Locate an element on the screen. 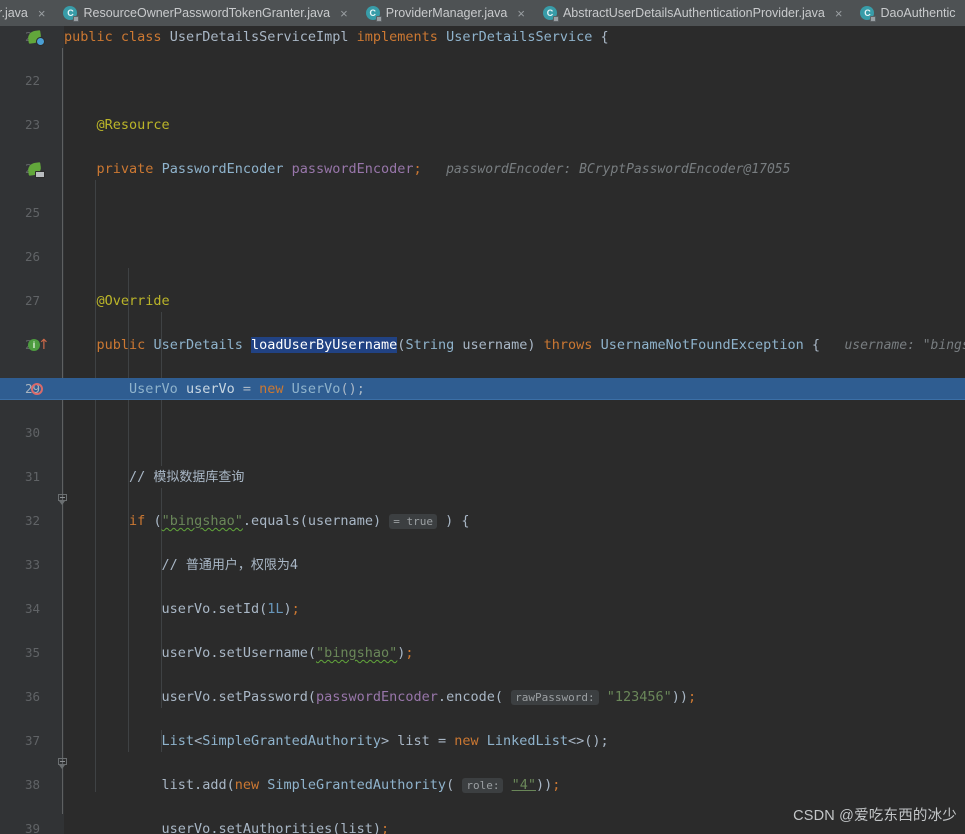 The image size is (965, 834). tab-label: r.java is located at coordinates (14, 13).